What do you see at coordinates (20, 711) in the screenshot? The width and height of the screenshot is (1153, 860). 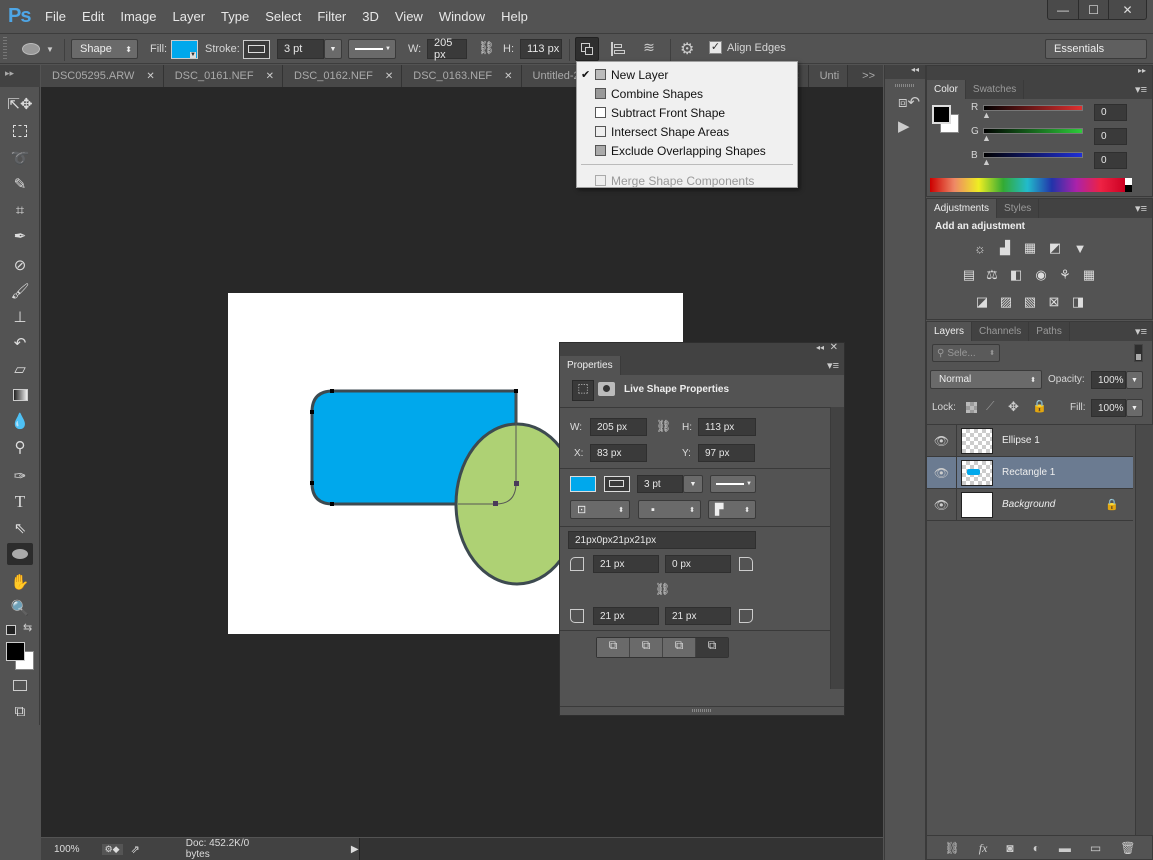 I see `screen-mode-icon: ⧉` at bounding box center [20, 711].